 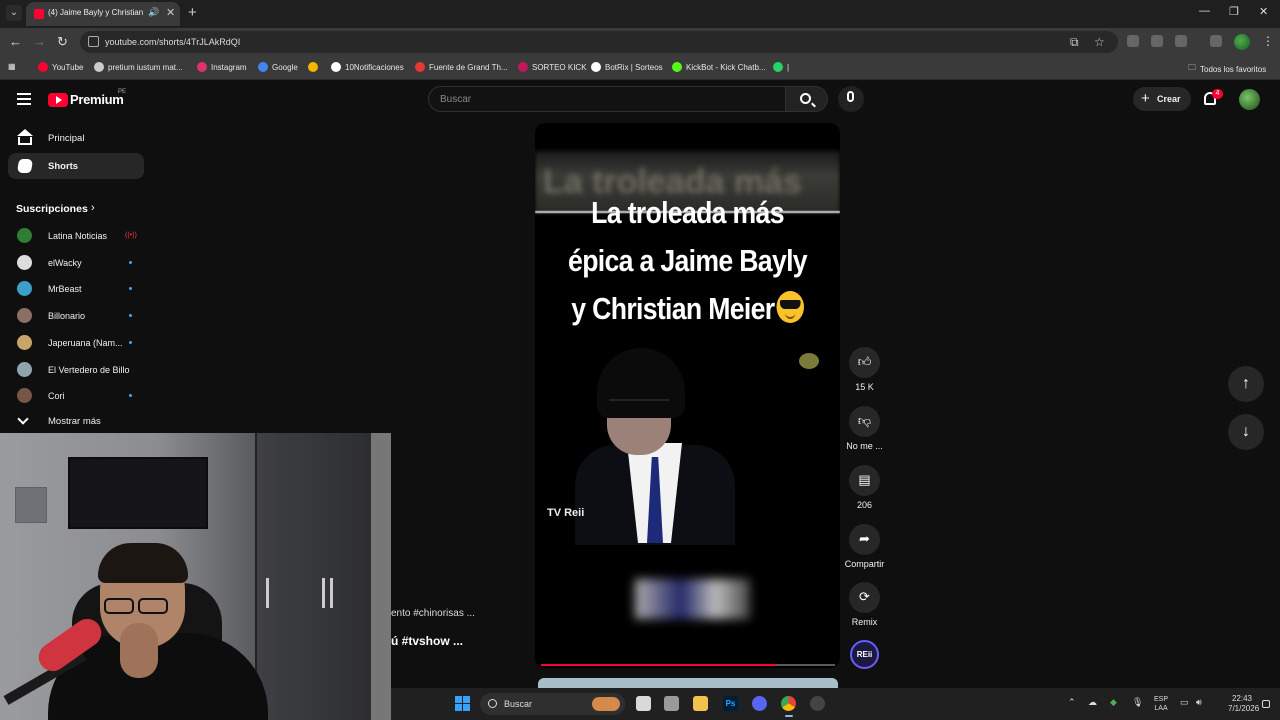 What do you see at coordinates (864, 505) in the screenshot?
I see `comments-count: 206` at bounding box center [864, 505].